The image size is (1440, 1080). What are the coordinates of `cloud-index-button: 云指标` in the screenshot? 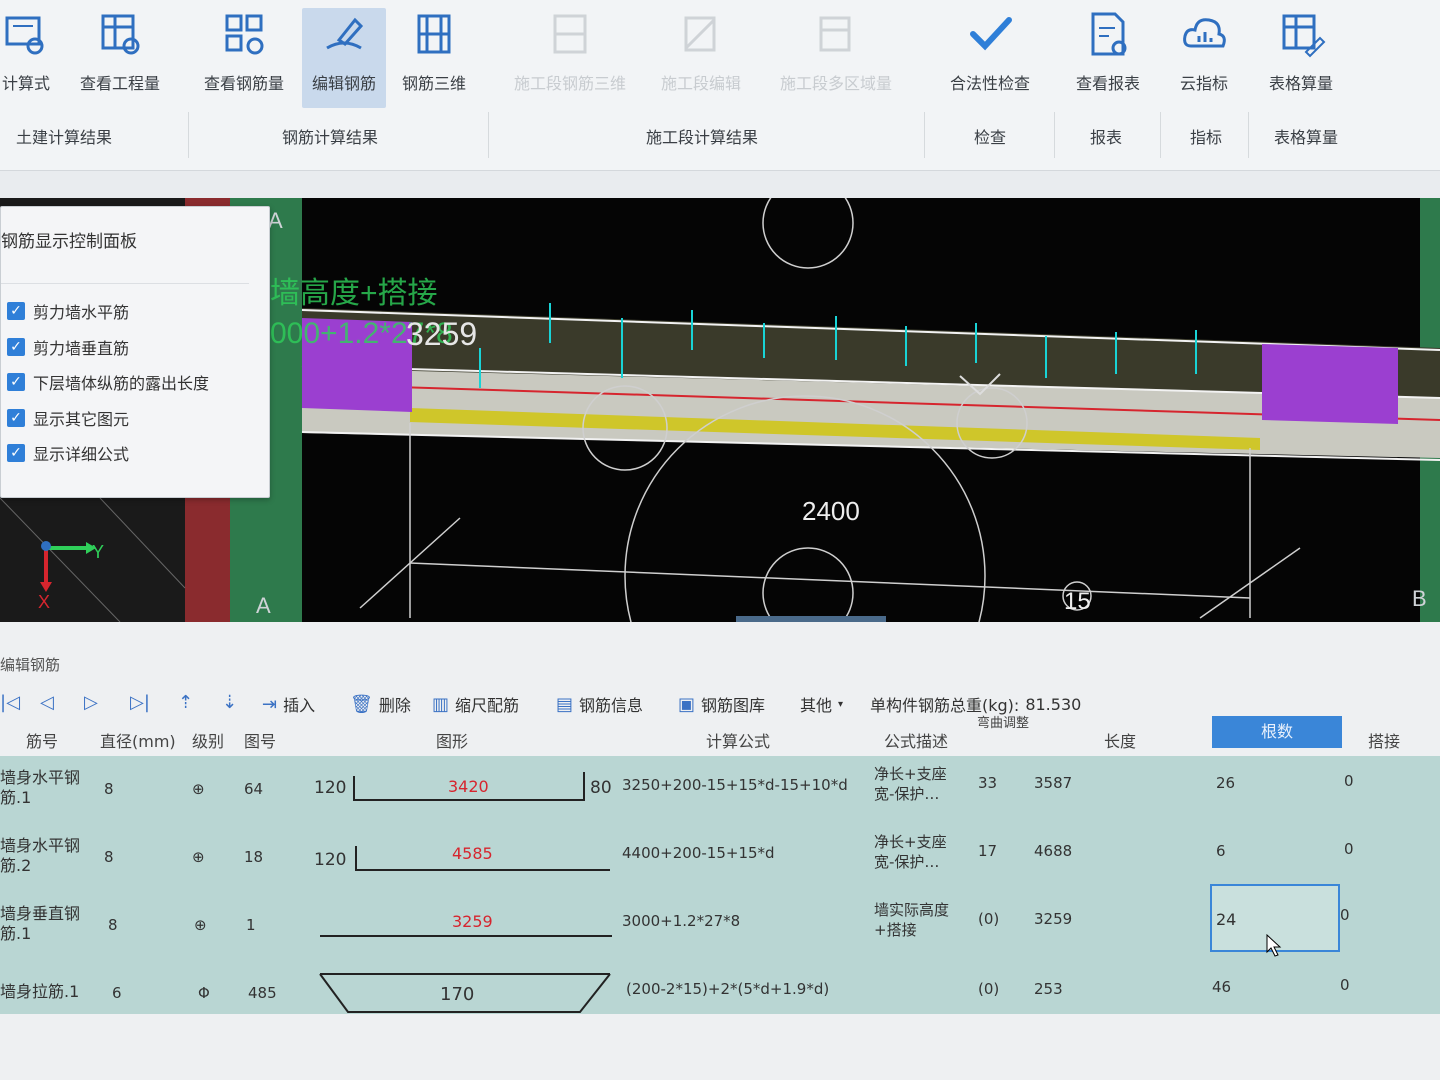 It's located at (1204, 58).